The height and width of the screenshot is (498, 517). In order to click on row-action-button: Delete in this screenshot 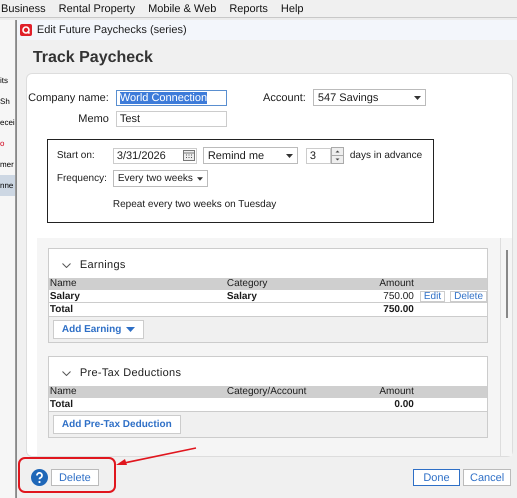, I will do `click(468, 296)`.